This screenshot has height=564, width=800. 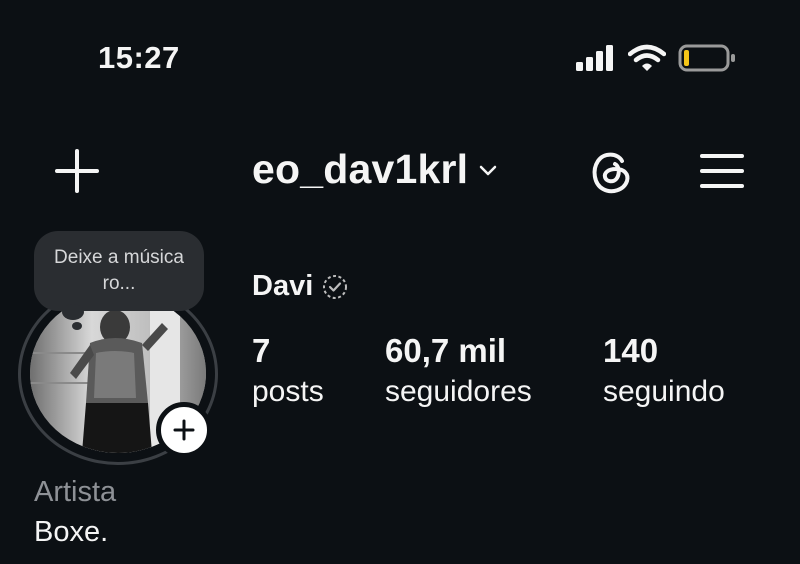 I want to click on stat-label: seguidores, so click(x=458, y=391).